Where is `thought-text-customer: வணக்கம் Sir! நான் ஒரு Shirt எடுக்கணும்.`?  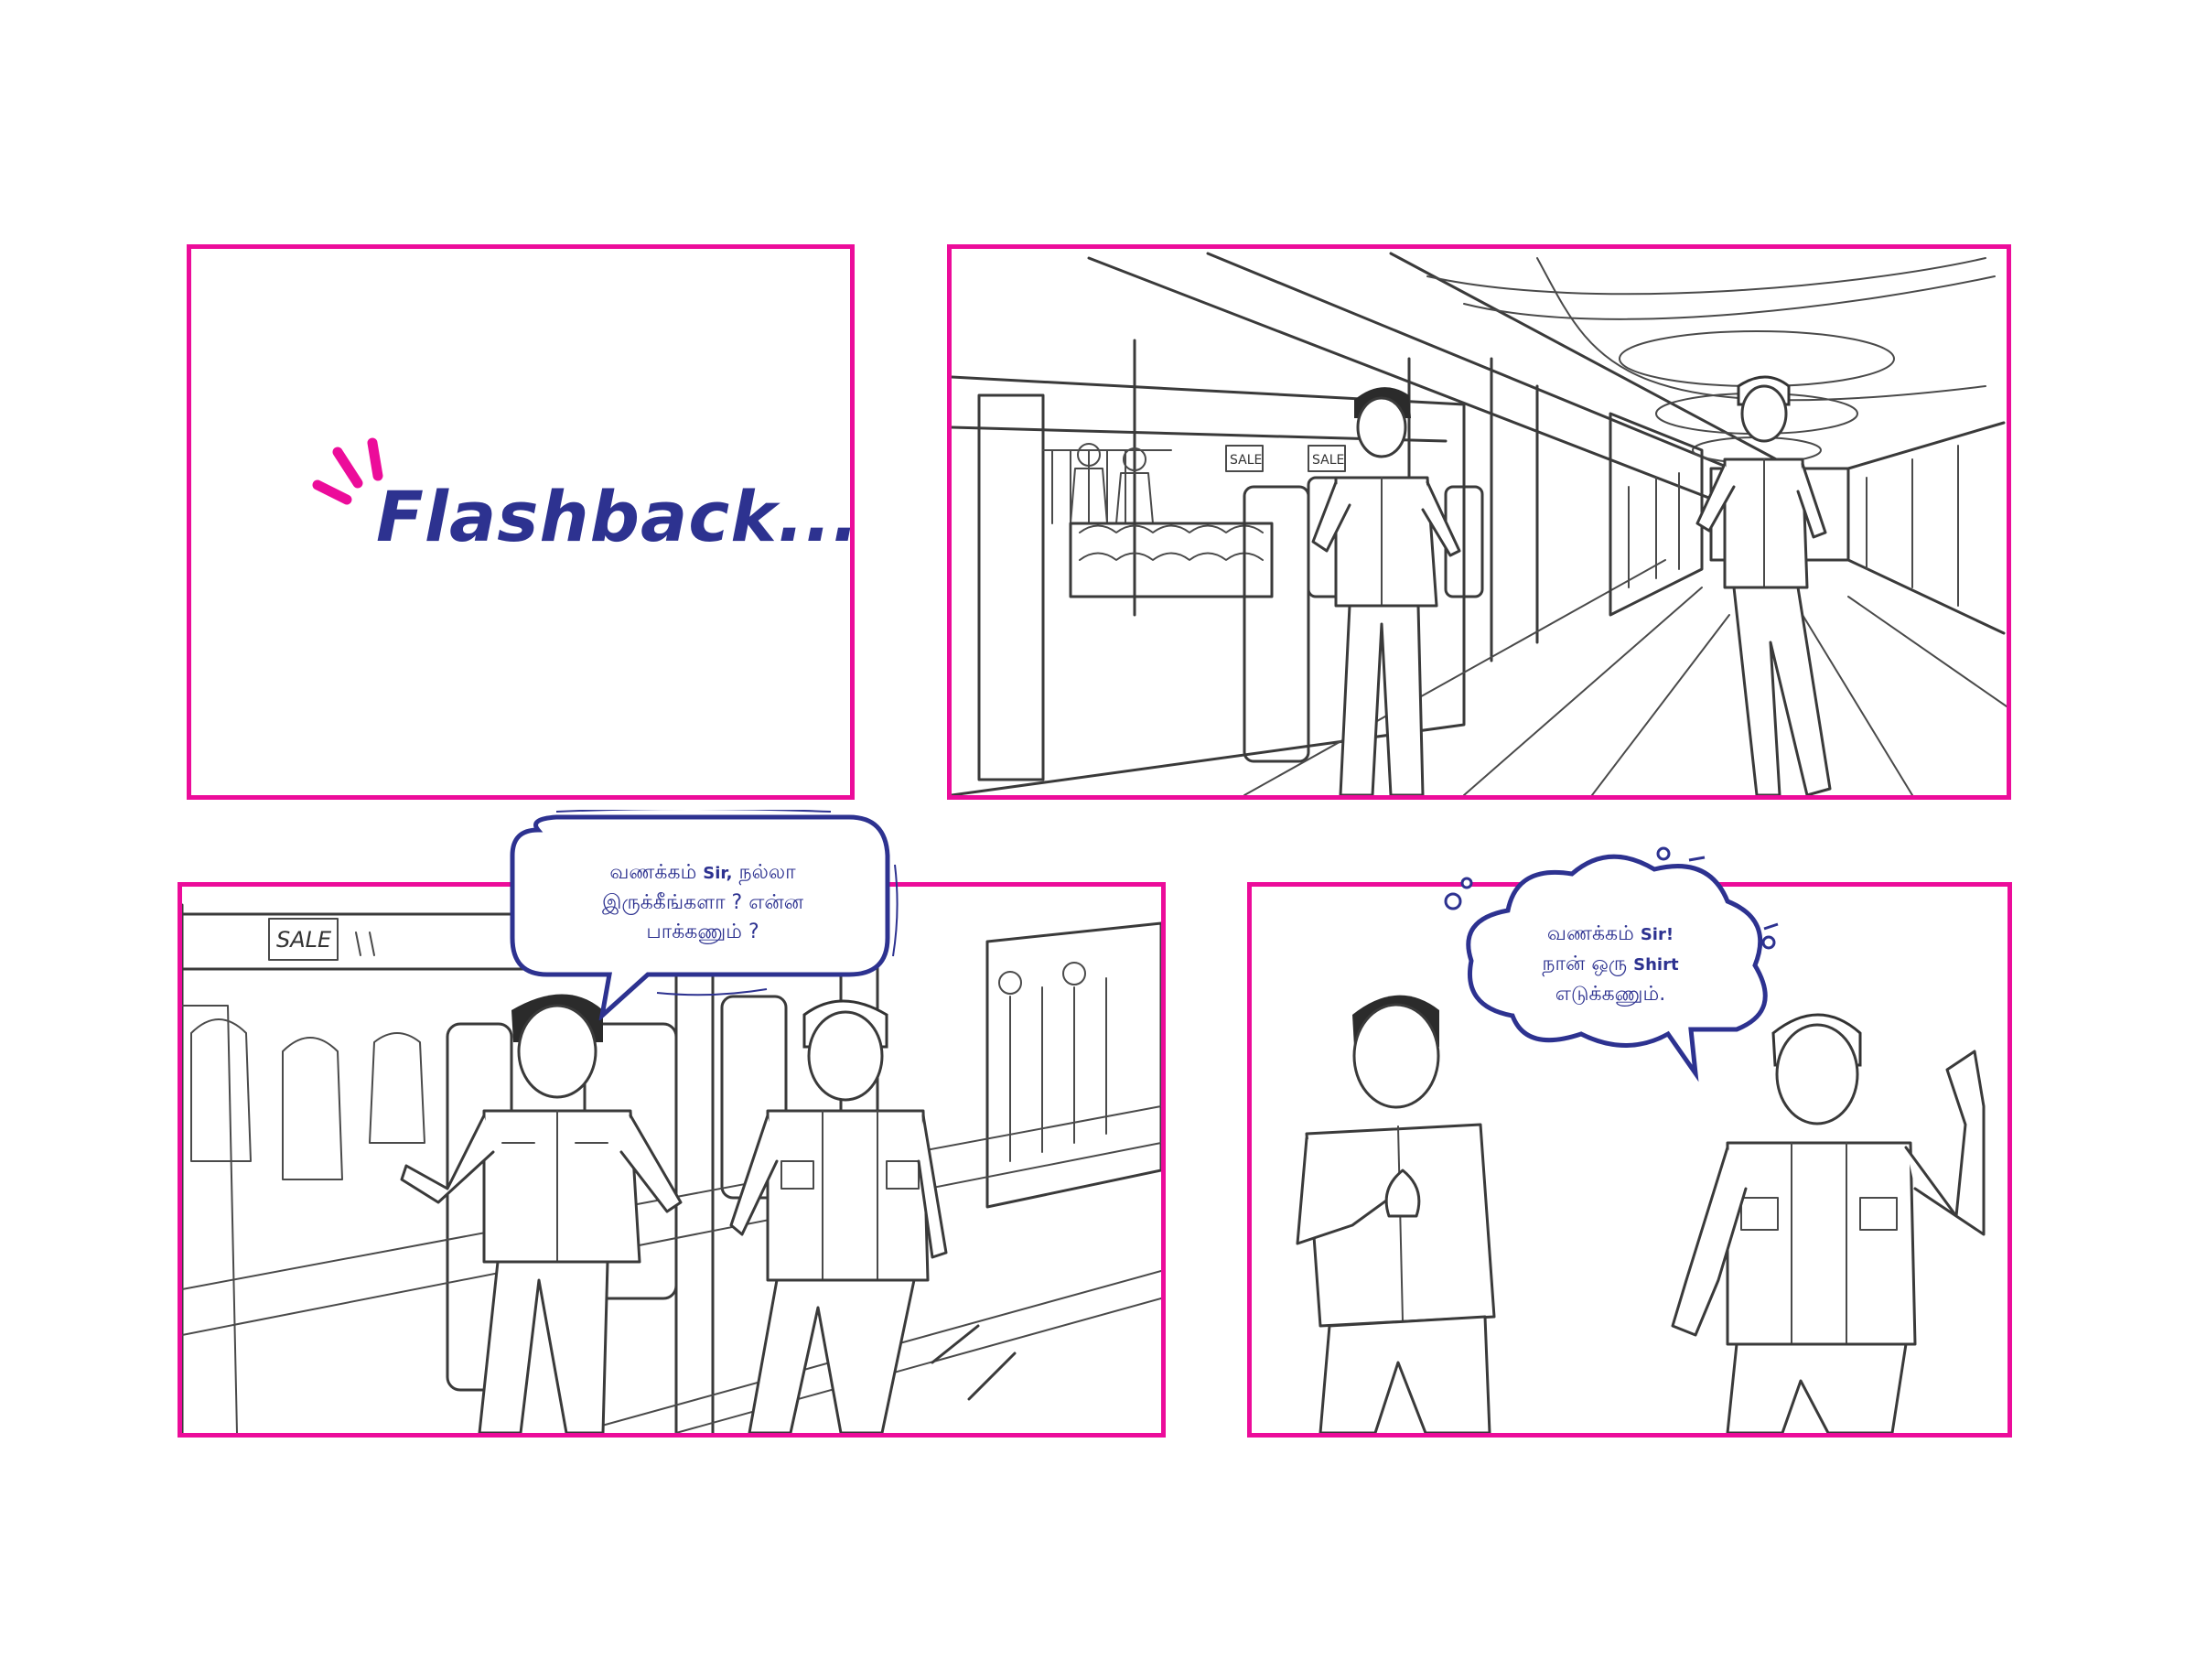
thought-text-customer: வணக்கம் Sir! நான் ஒரு Shirt எடுக்கணும். is located at coordinates (1610, 964).